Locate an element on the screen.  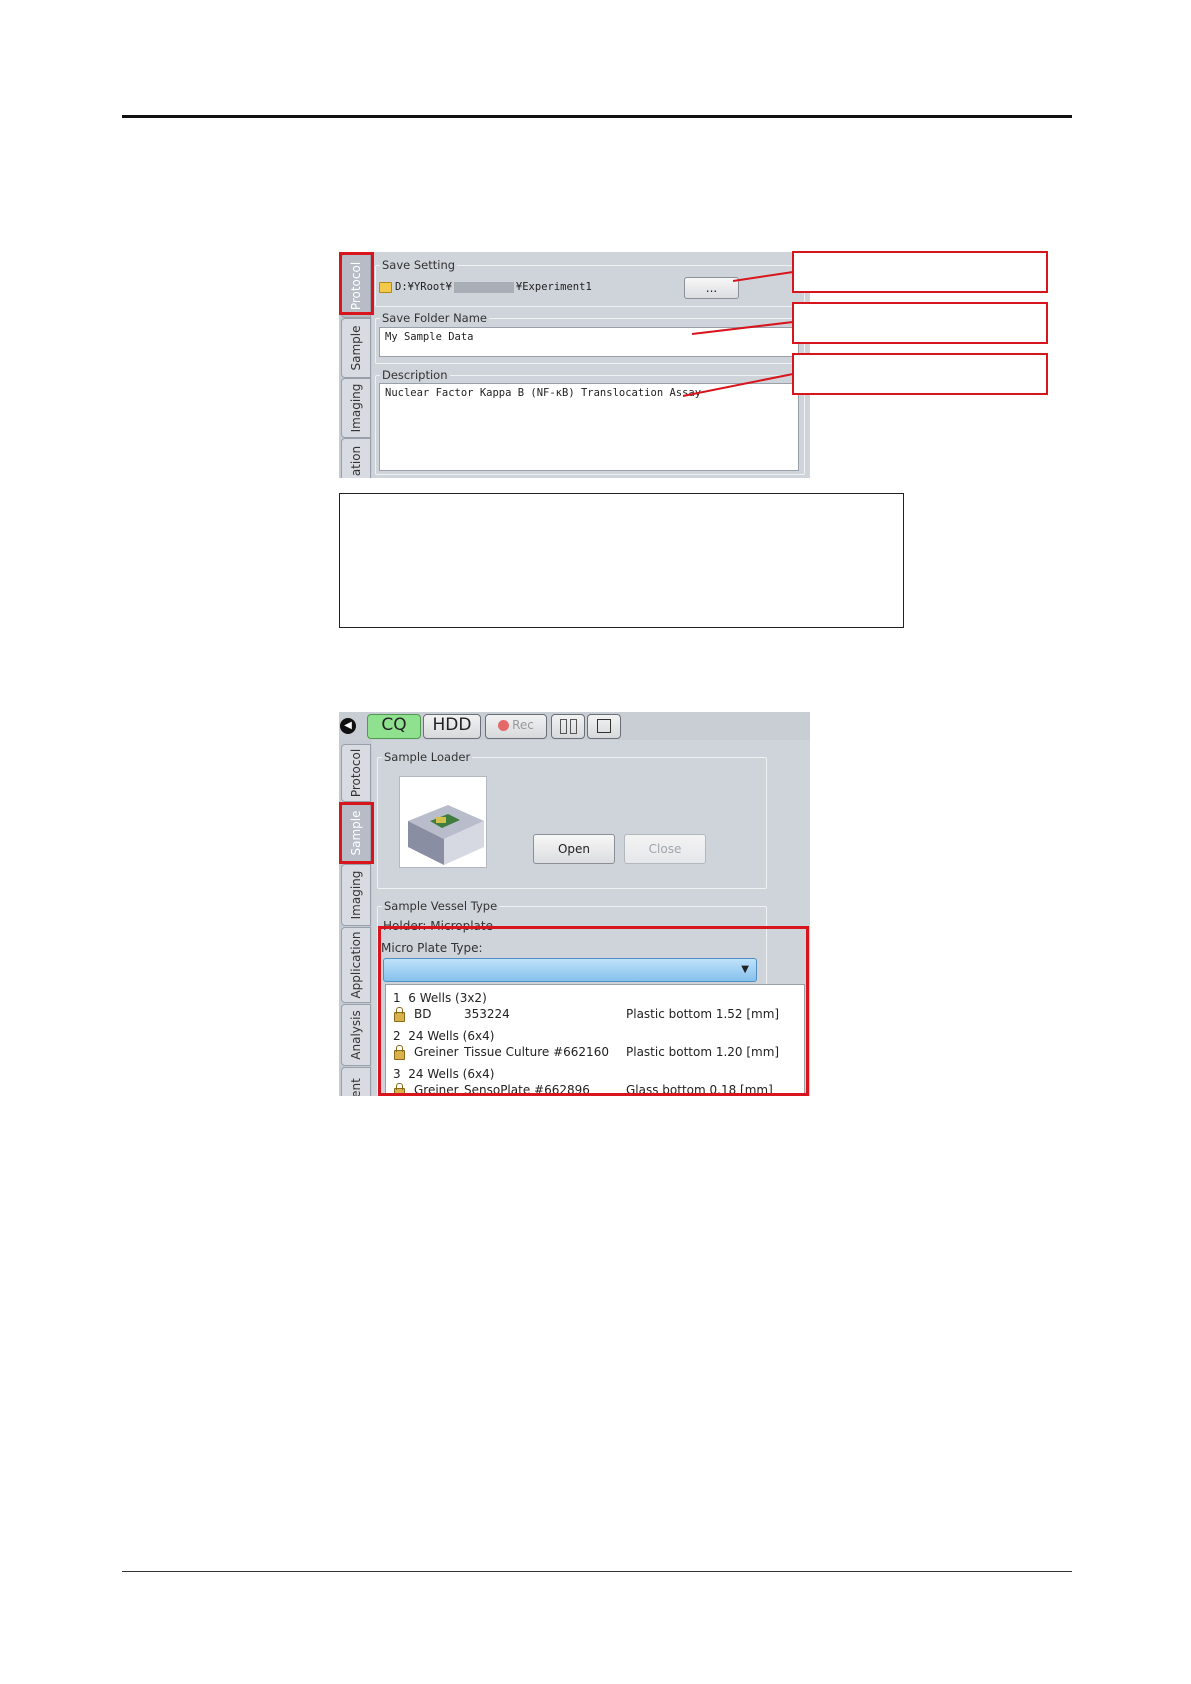
back-arrow-icon: ◀ is located at coordinates (348, 726).